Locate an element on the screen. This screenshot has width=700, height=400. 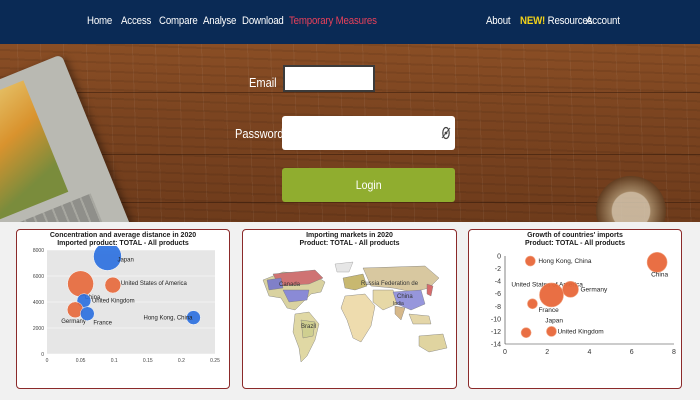
map-label-russia: Russia Federation de is located at coordinates (390, 284).